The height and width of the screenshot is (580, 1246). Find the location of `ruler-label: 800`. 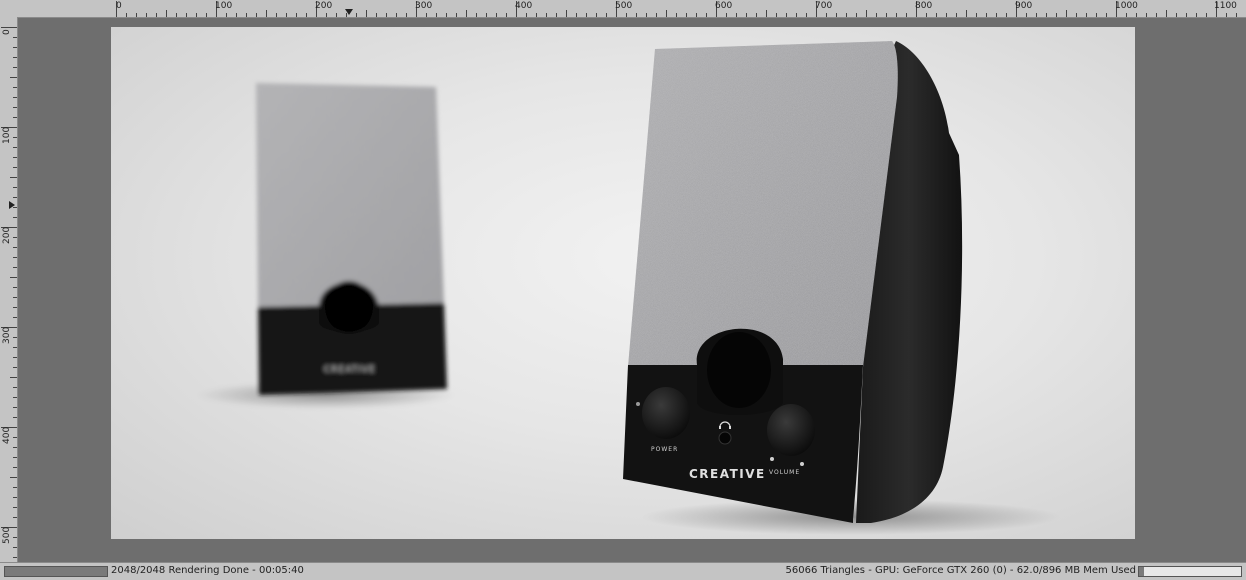

ruler-label: 800 is located at coordinates (924, 6).